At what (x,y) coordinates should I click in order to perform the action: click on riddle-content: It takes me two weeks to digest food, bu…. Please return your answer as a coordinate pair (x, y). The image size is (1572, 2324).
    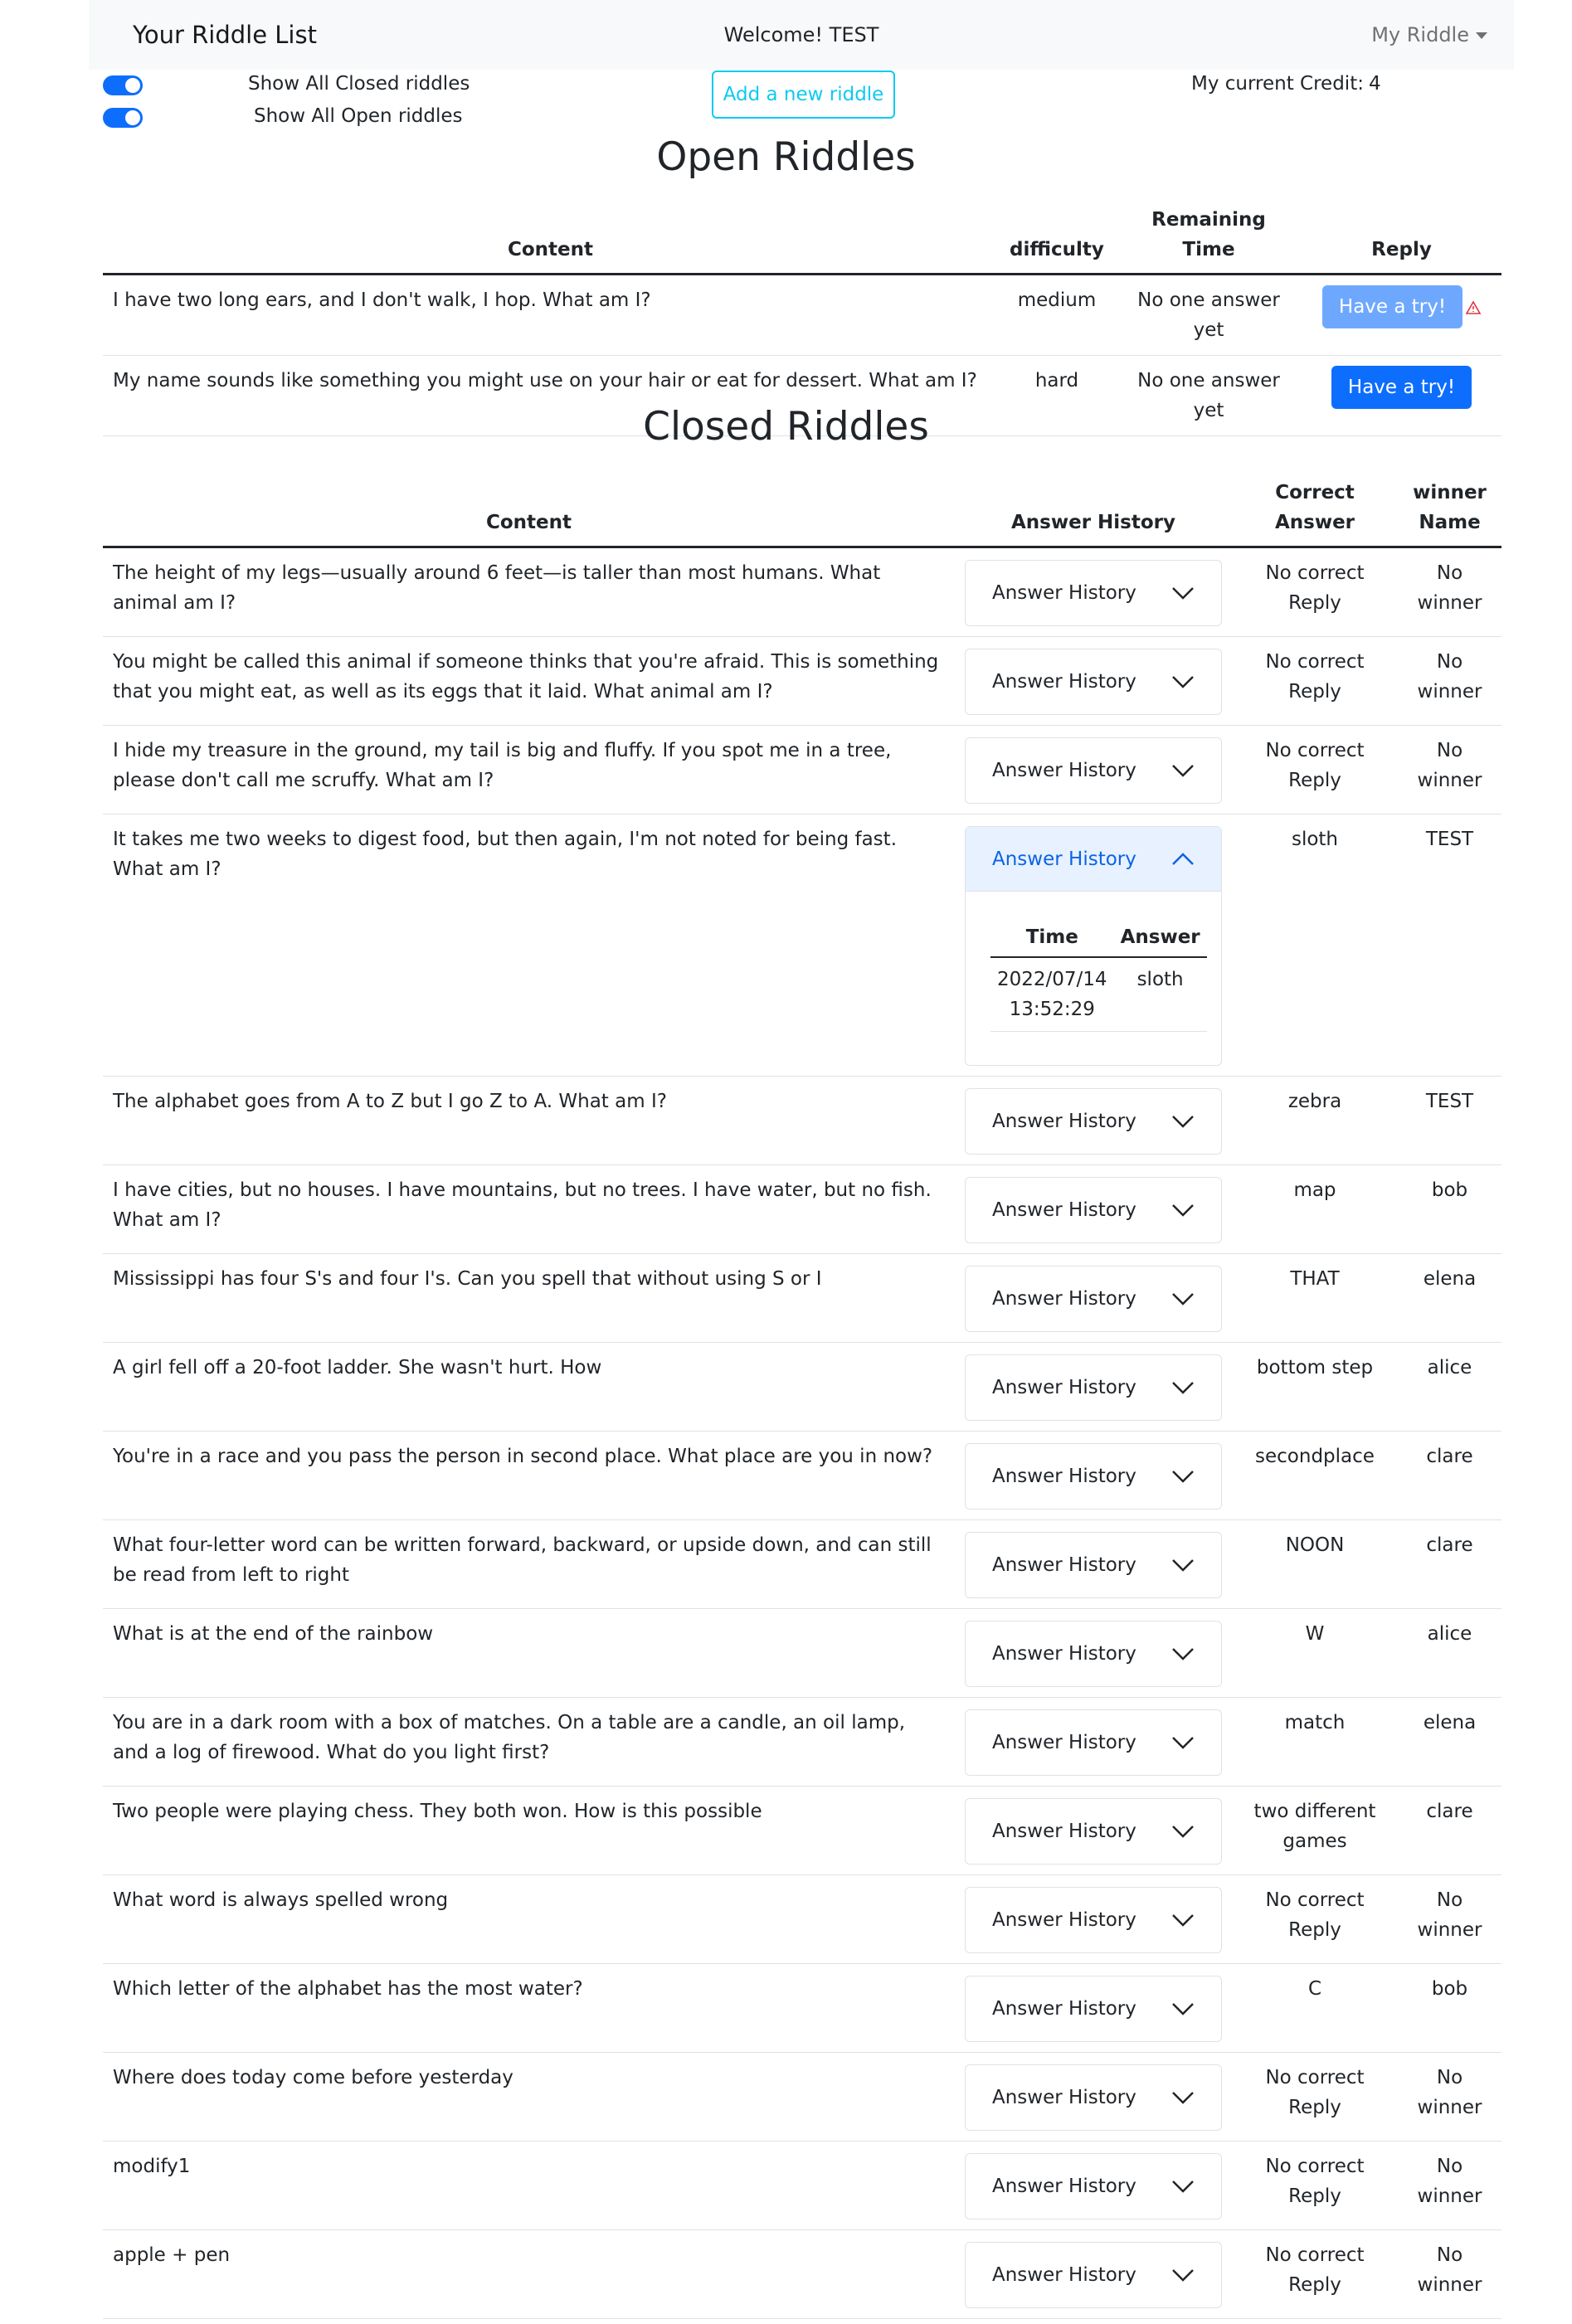
    Looking at the image, I should click on (529, 945).